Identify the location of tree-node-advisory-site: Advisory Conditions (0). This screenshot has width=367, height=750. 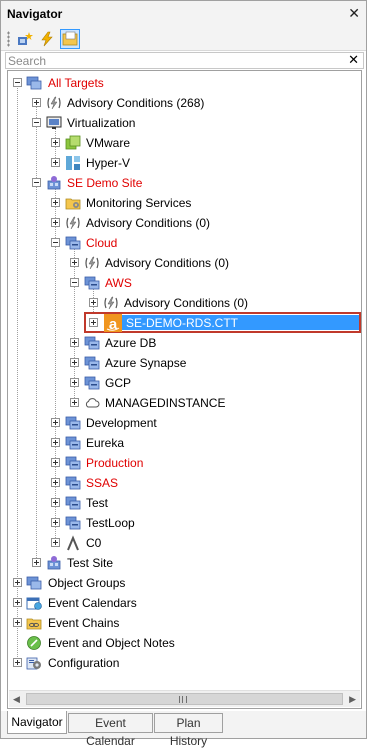
(183, 223).